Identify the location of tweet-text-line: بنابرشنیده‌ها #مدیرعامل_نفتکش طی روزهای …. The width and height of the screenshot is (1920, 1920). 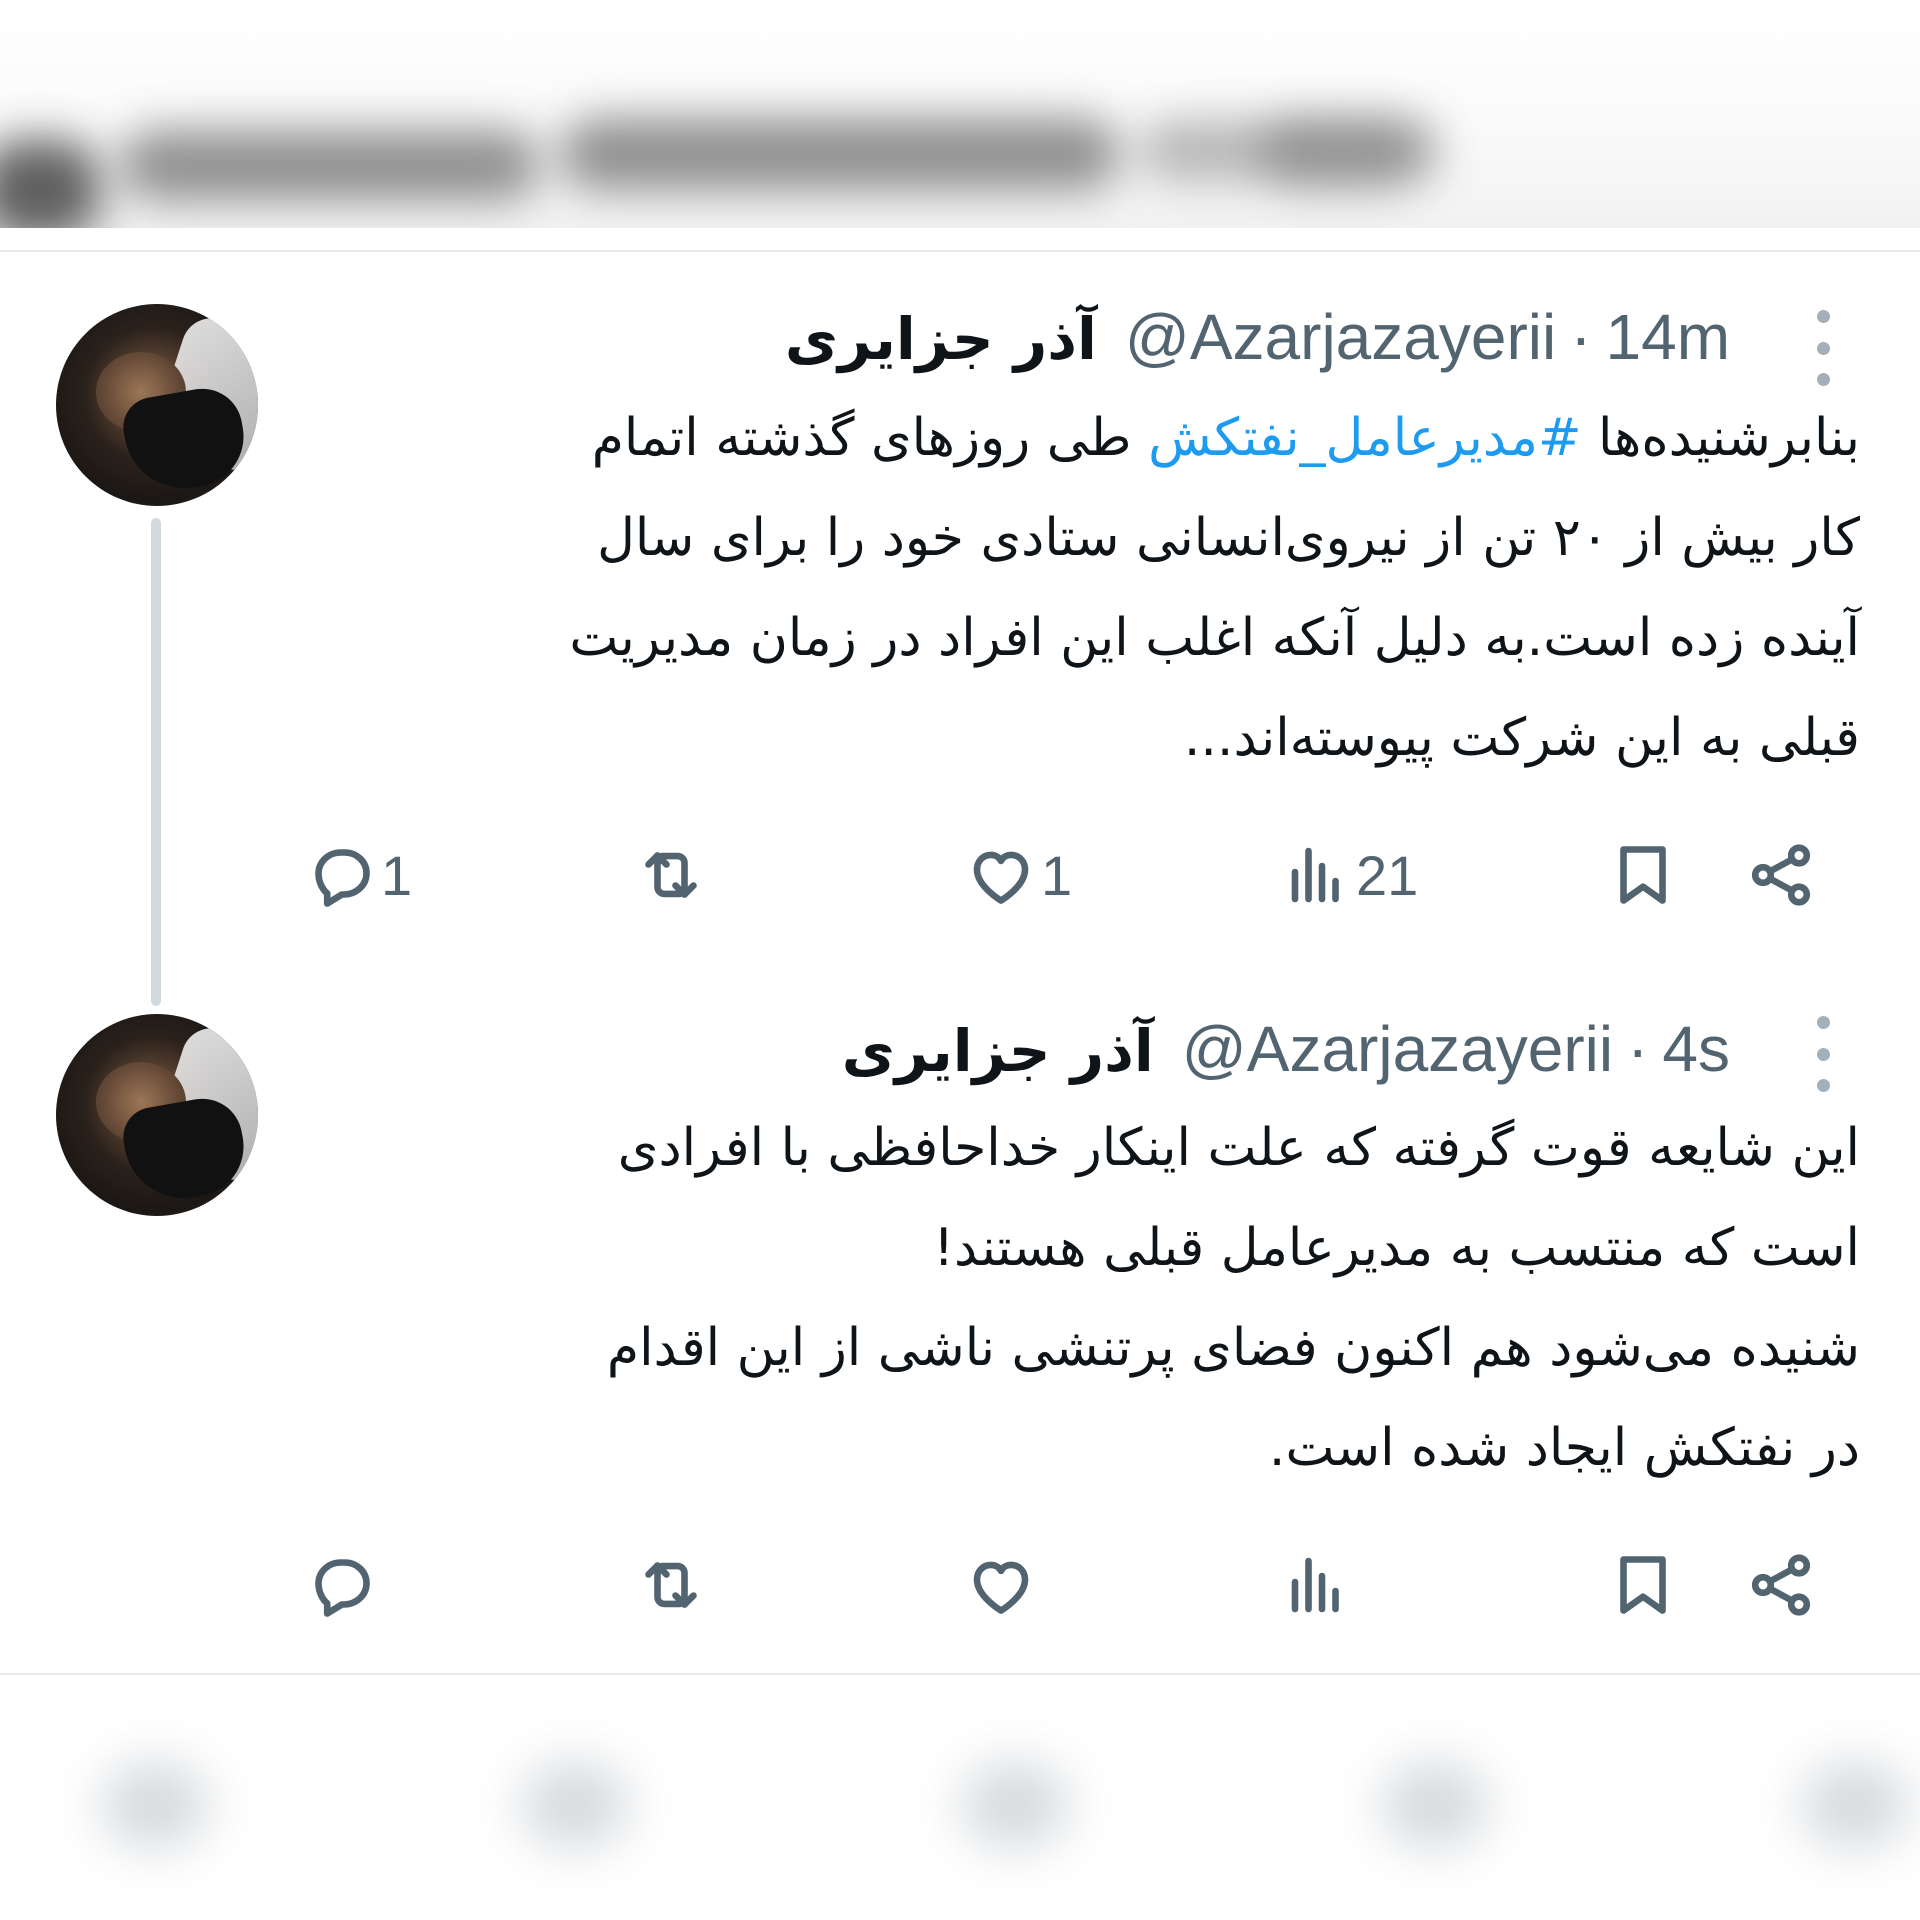
(1225, 438).